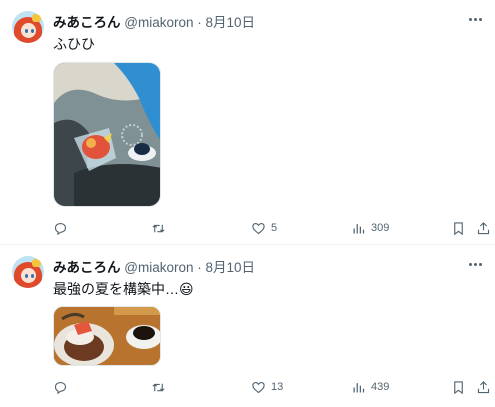  Describe the element at coordinates (274, 228) in the screenshot. I see `like-count: 5` at that location.